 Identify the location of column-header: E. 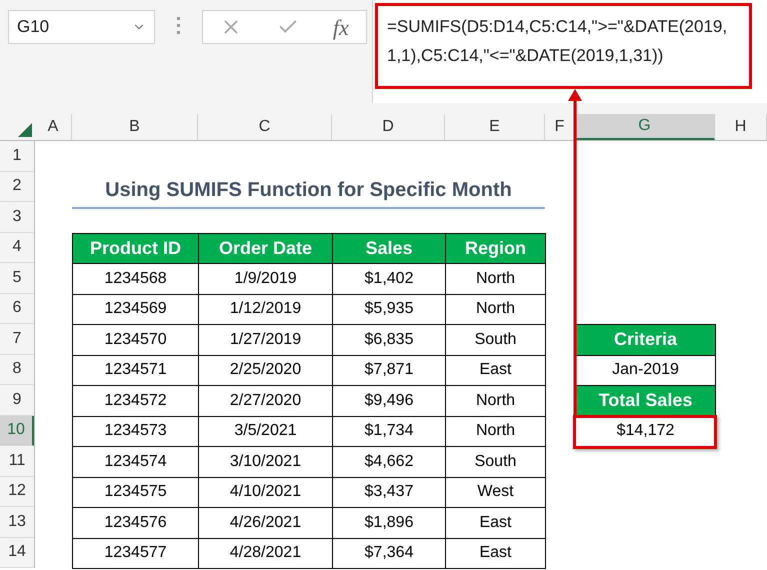
(495, 127).